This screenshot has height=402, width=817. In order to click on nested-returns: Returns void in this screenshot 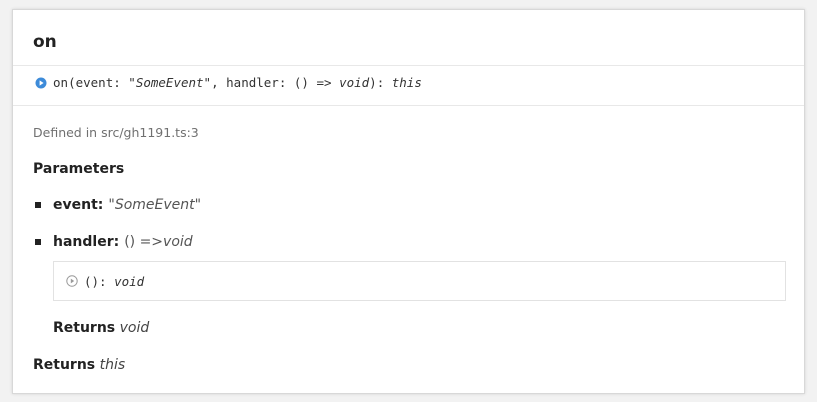, I will do `click(101, 328)`.